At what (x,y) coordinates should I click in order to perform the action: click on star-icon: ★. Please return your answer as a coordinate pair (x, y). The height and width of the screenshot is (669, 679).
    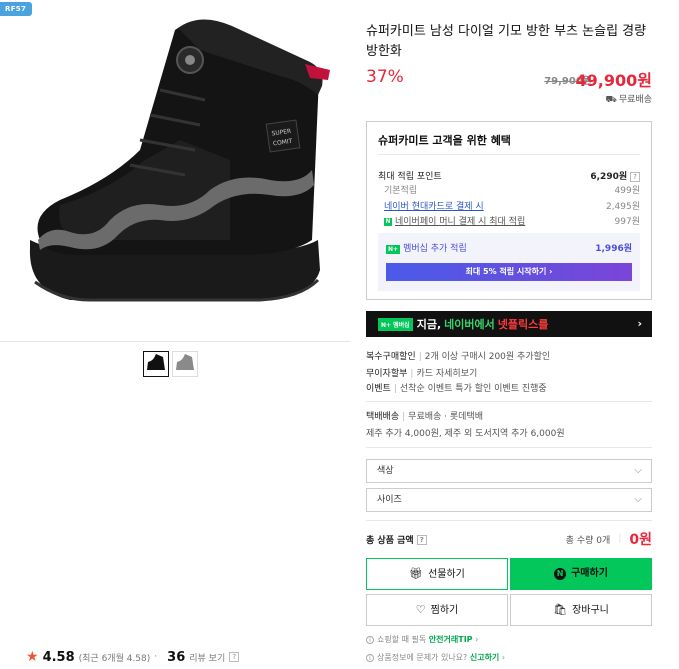
    Looking at the image, I should click on (32, 657).